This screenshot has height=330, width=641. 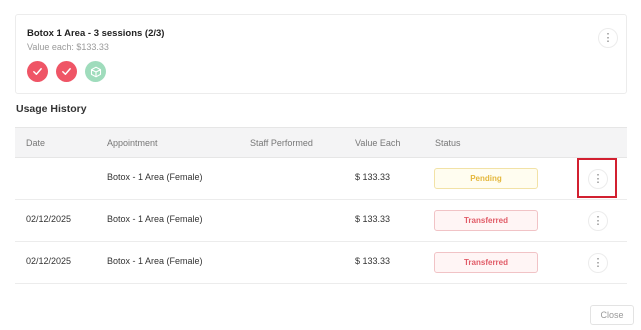 What do you see at coordinates (281, 143) in the screenshot?
I see `column-header-staff: Staff Performed` at bounding box center [281, 143].